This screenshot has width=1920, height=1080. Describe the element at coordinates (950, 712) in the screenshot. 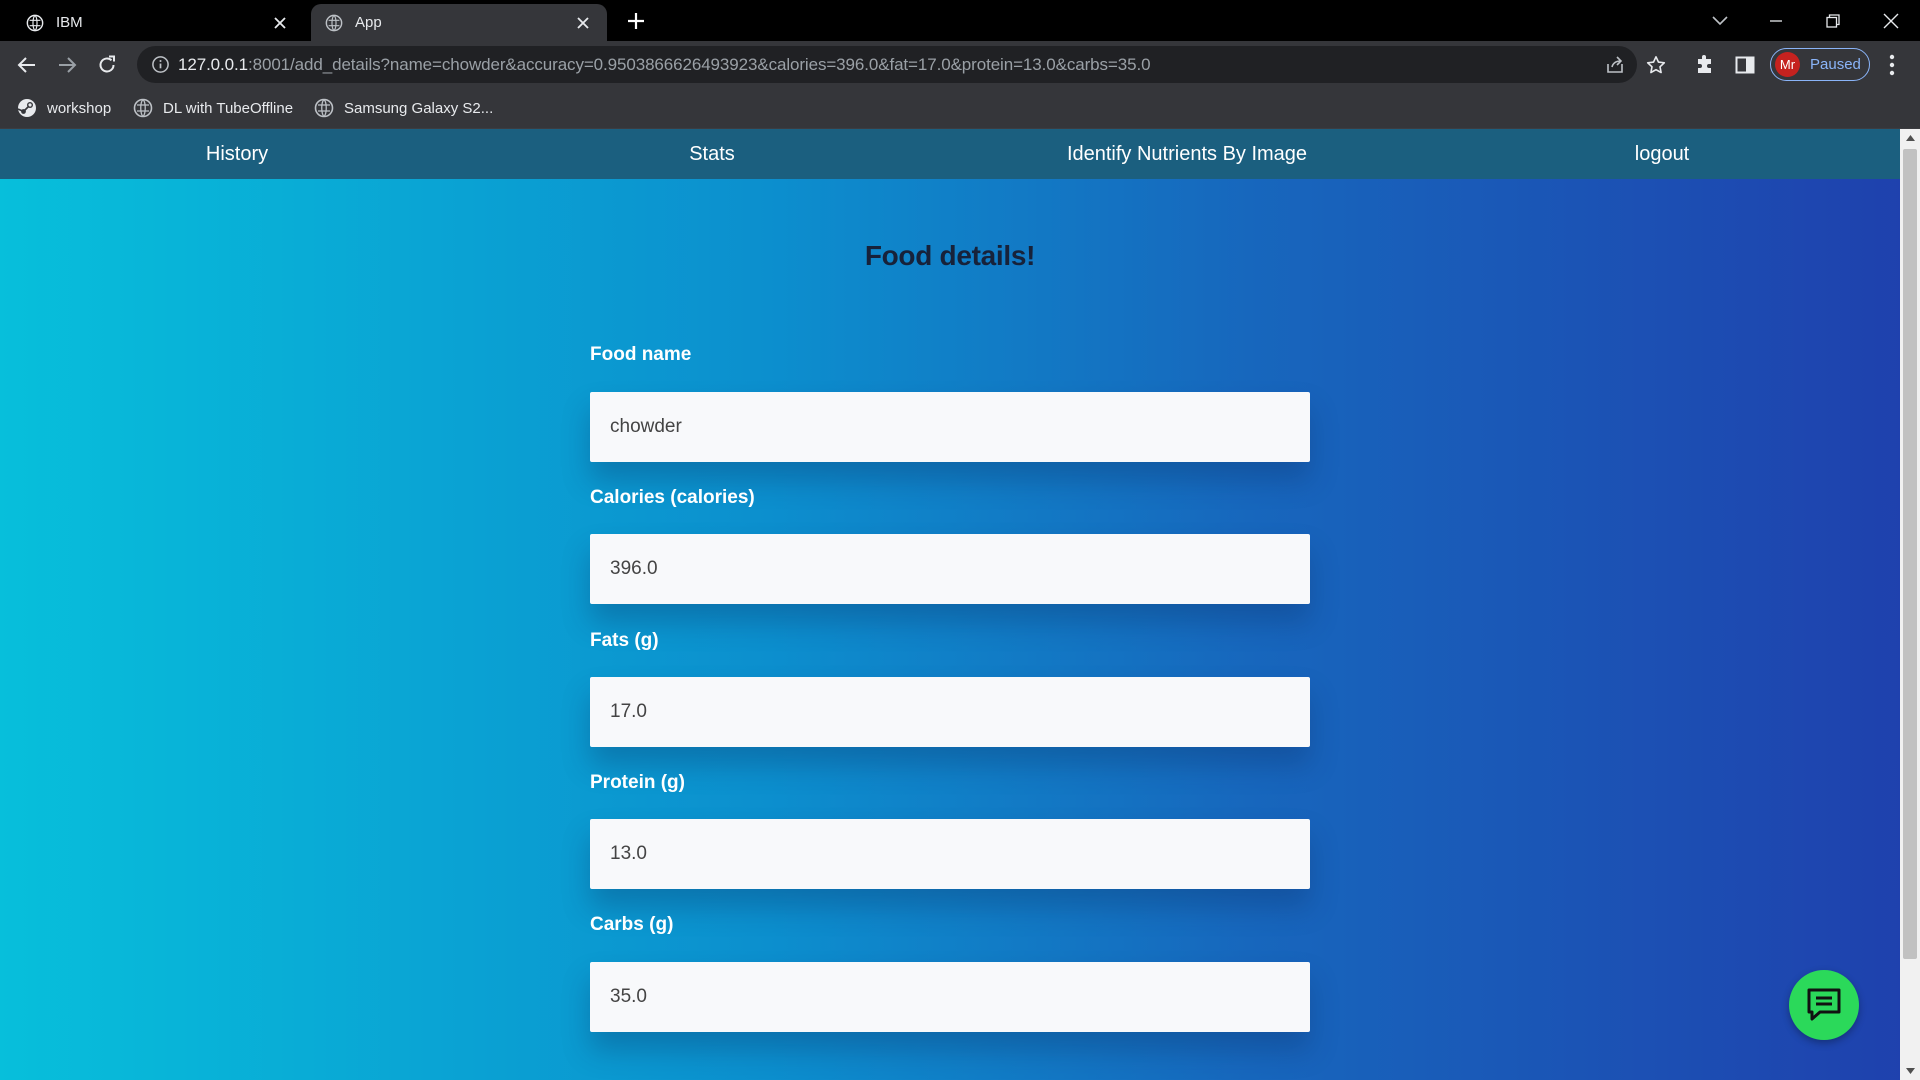

I see `fats-input` at that location.